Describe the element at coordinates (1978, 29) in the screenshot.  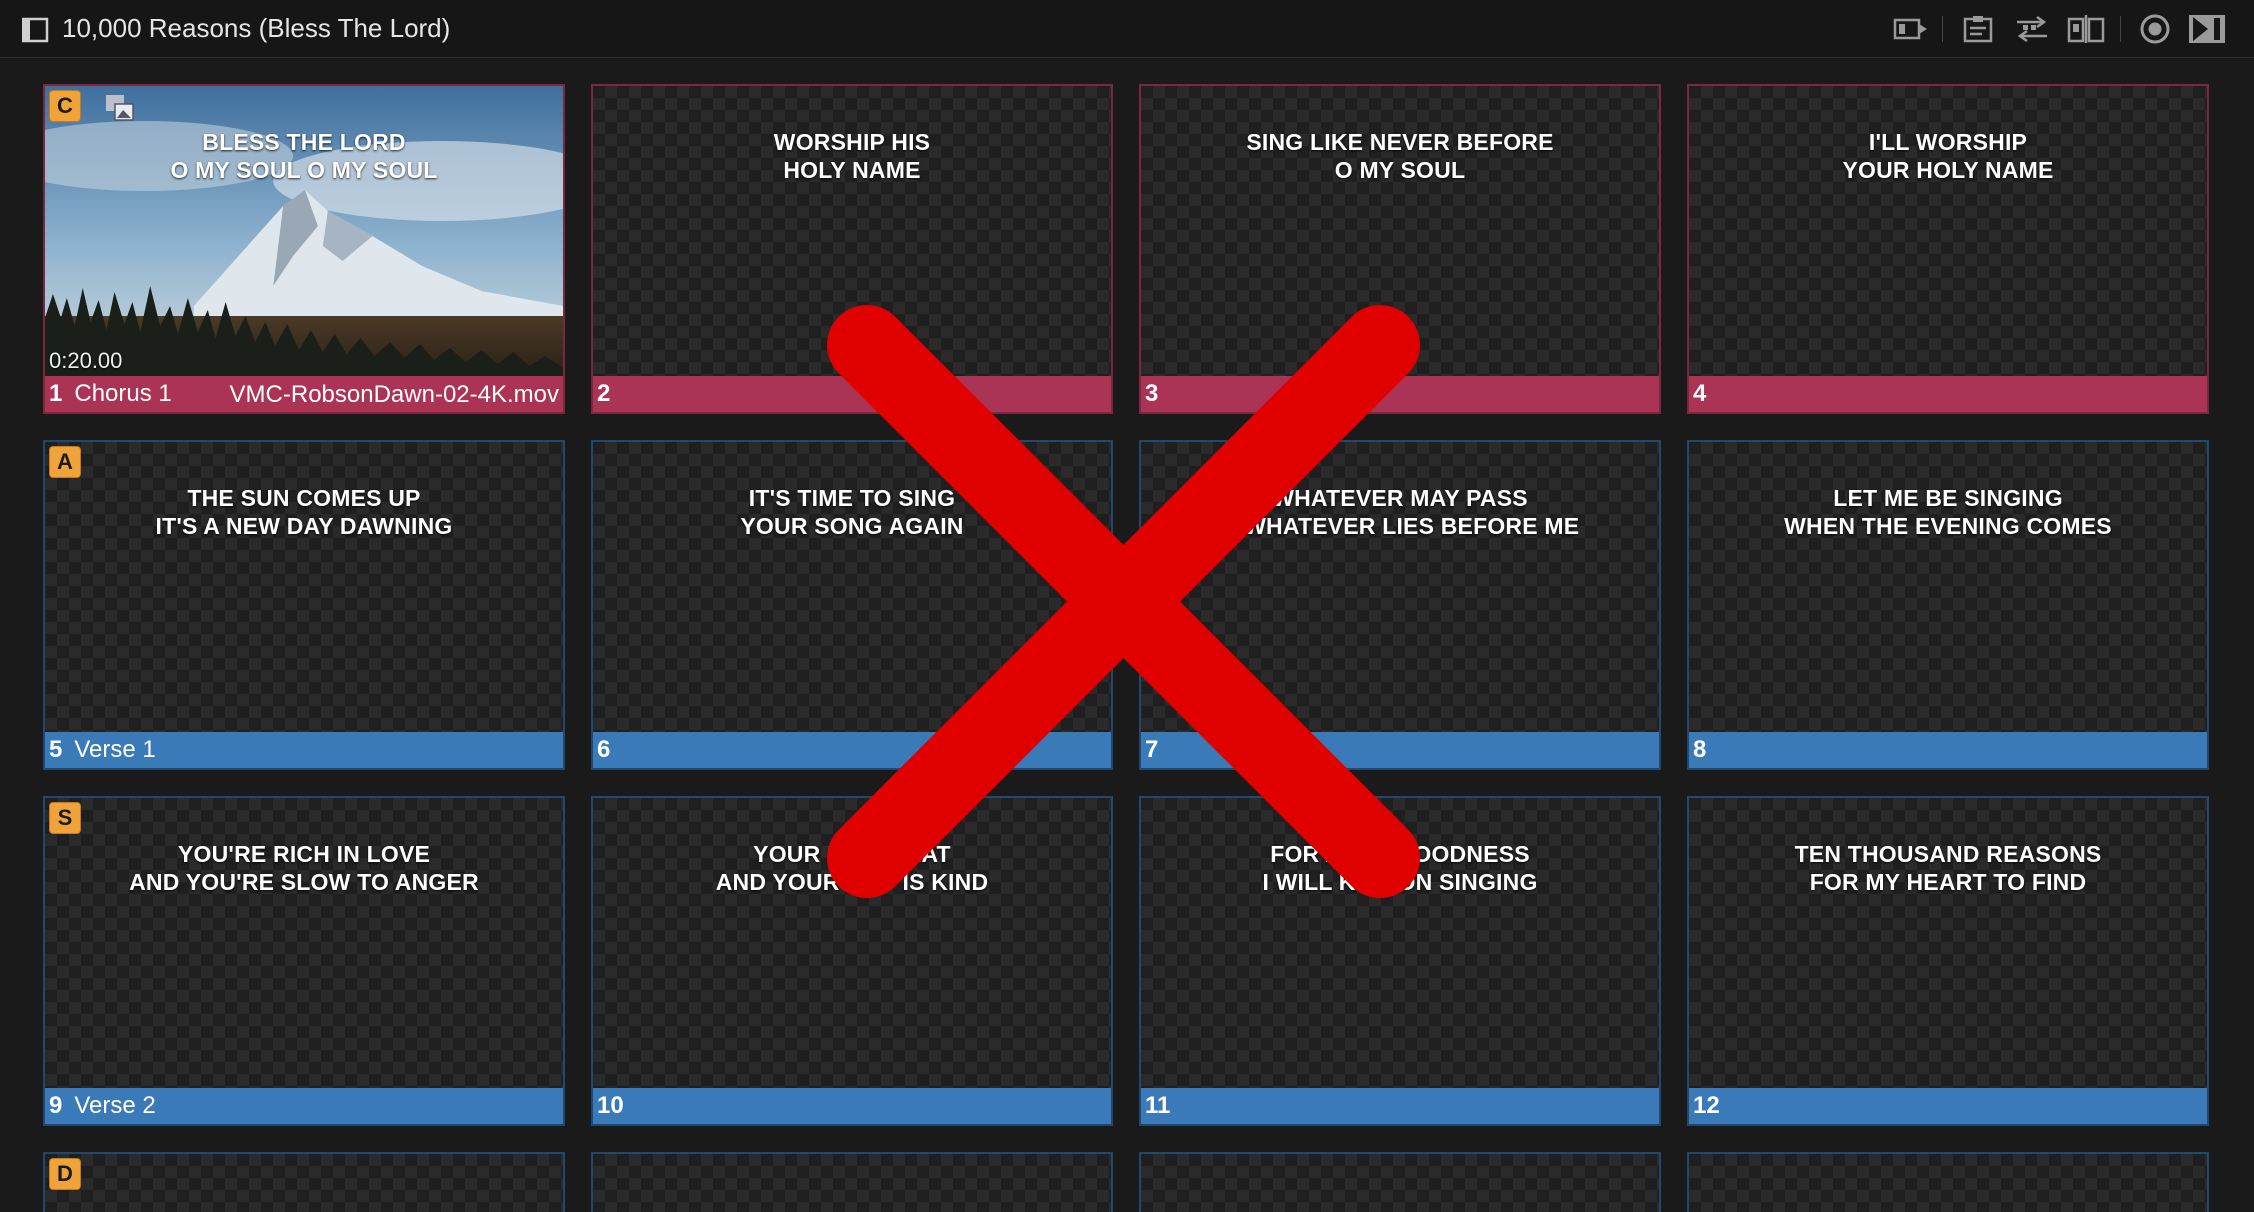
I see `clipboard-icon` at that location.